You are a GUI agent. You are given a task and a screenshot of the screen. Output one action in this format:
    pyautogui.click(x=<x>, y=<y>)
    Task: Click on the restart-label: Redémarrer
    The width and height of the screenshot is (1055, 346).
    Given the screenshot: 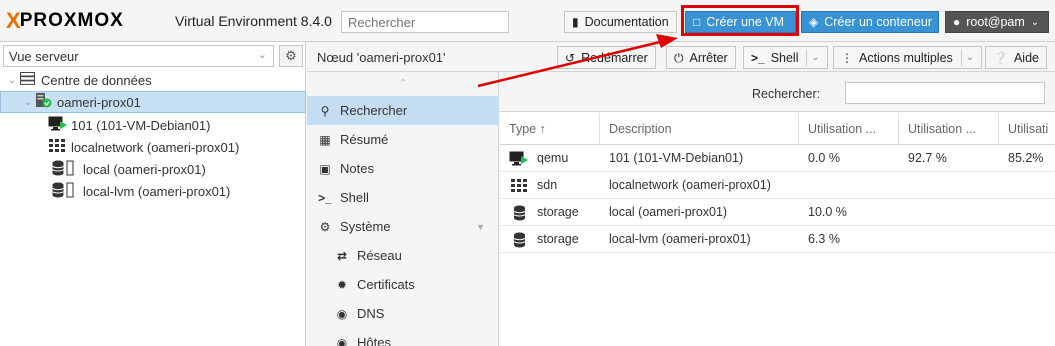 What is the action you would take?
    pyautogui.click(x=614, y=57)
    